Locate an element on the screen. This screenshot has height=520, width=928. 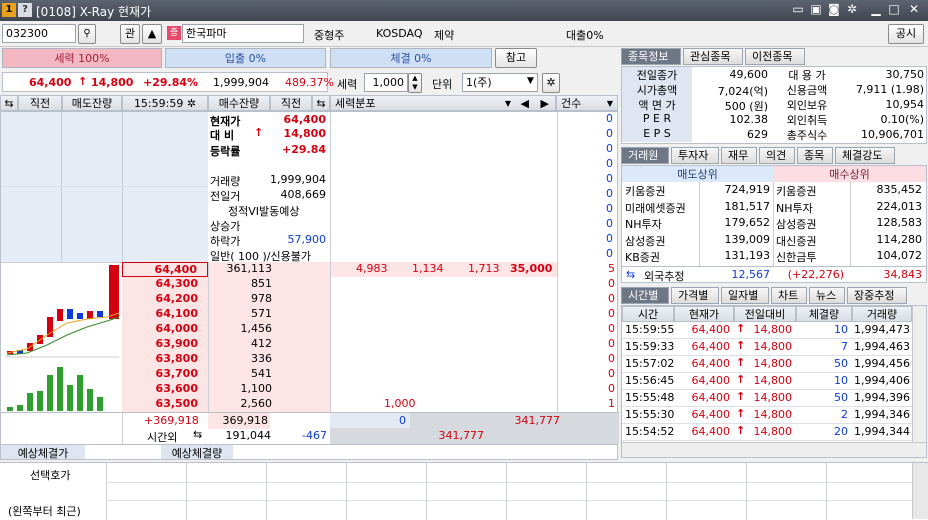
ask-qty-cell: 571 is located at coordinates (269, 314).